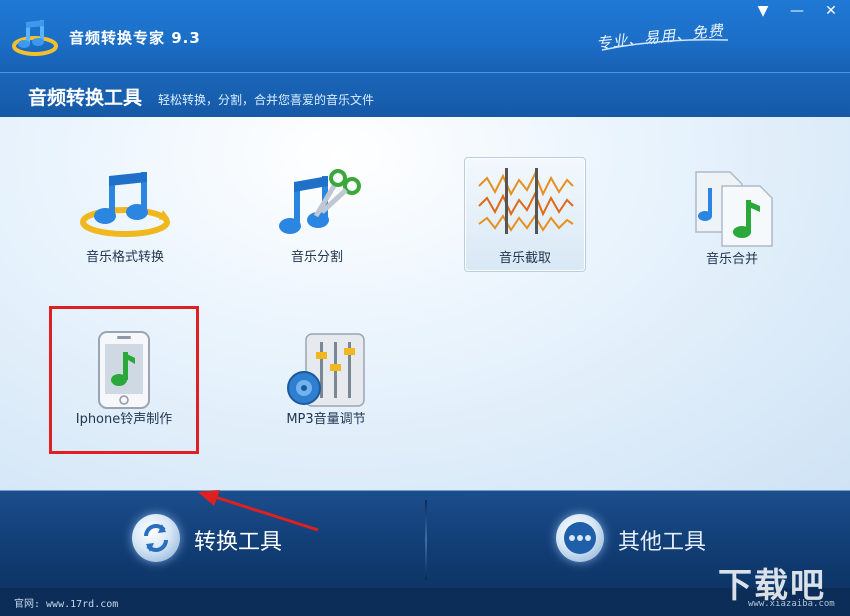 Image resolution: width=850 pixels, height=616 pixels. What do you see at coordinates (662, 542) in the screenshot?
I see `other-tools-label: 其他工具` at bounding box center [662, 542].